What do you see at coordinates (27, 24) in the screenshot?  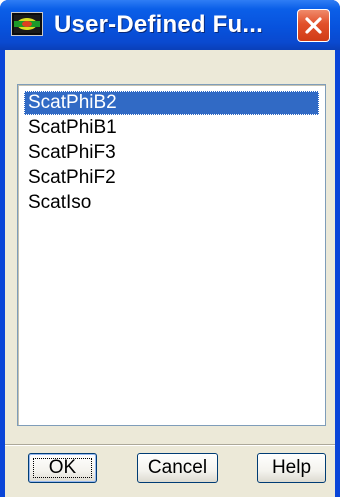 I see `app-icon` at bounding box center [27, 24].